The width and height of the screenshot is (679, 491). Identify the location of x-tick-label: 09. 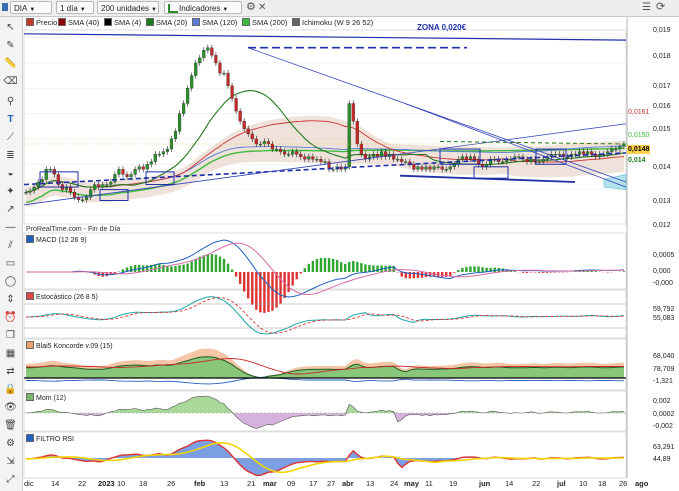
(291, 483).